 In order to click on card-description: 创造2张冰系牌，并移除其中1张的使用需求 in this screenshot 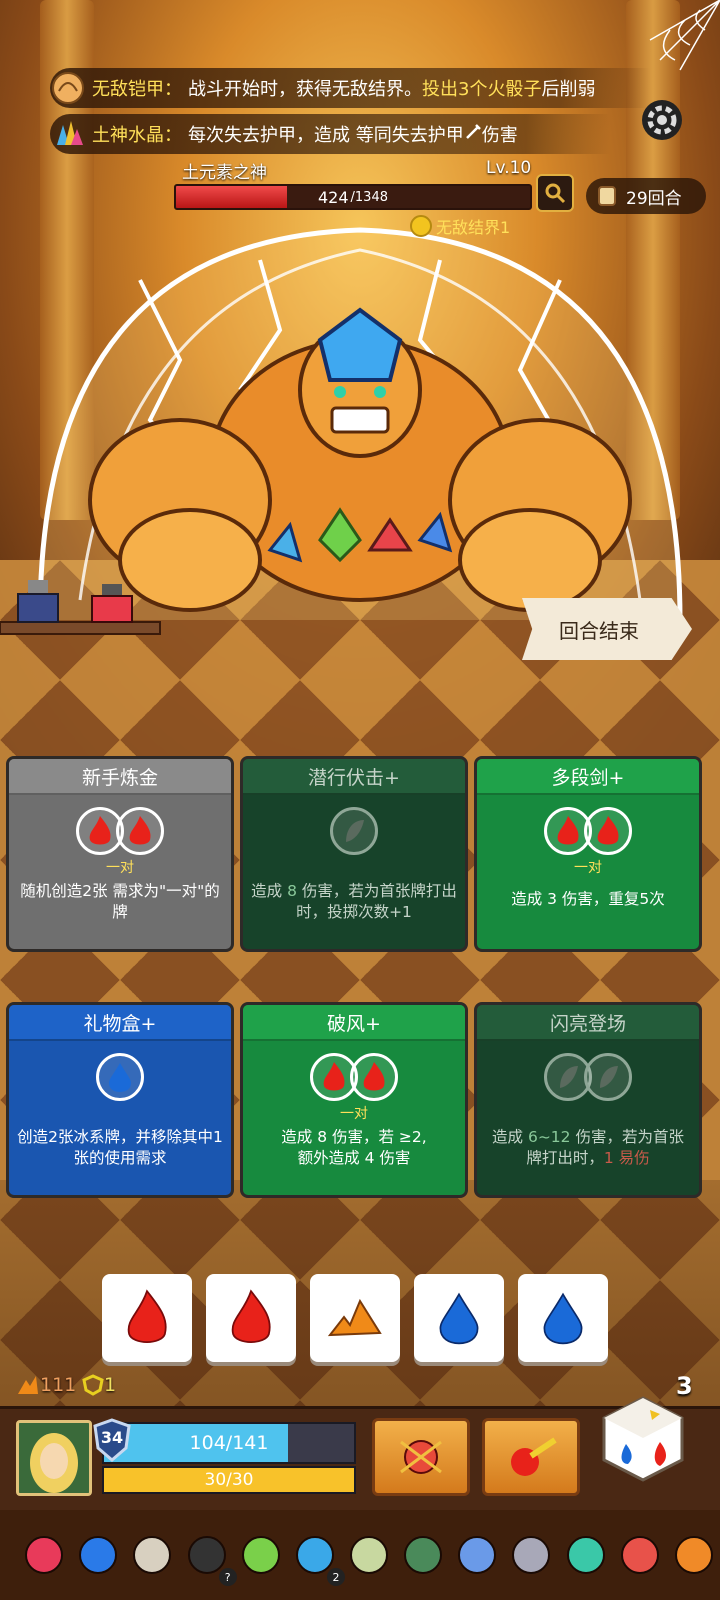, I will do `click(120, 1147)`.